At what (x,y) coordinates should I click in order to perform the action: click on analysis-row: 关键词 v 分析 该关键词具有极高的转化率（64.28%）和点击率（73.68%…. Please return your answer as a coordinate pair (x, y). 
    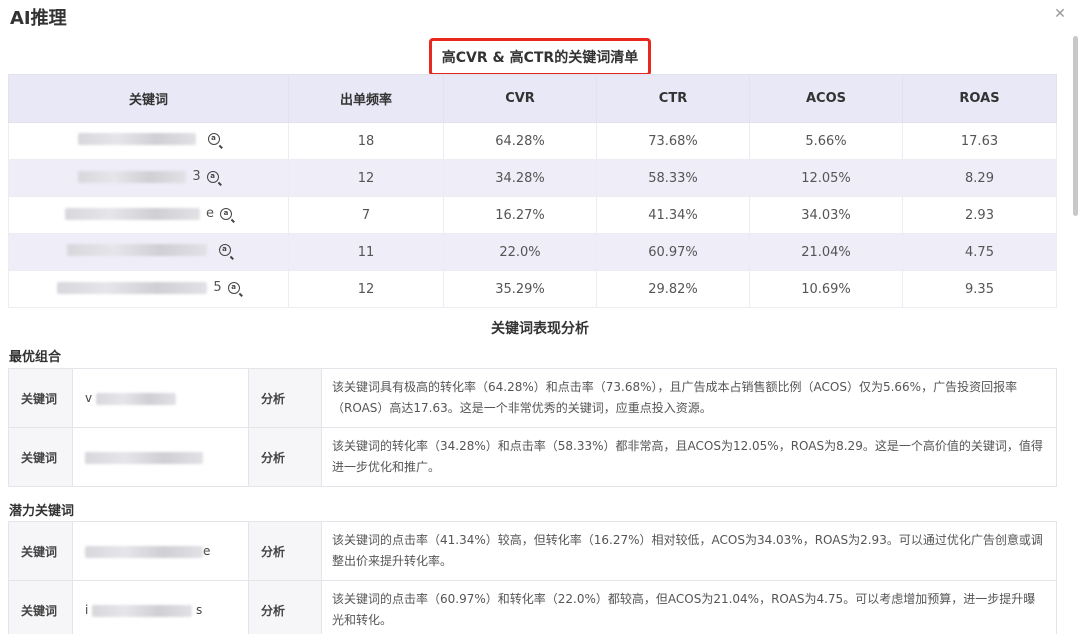
    Looking at the image, I should click on (532, 398).